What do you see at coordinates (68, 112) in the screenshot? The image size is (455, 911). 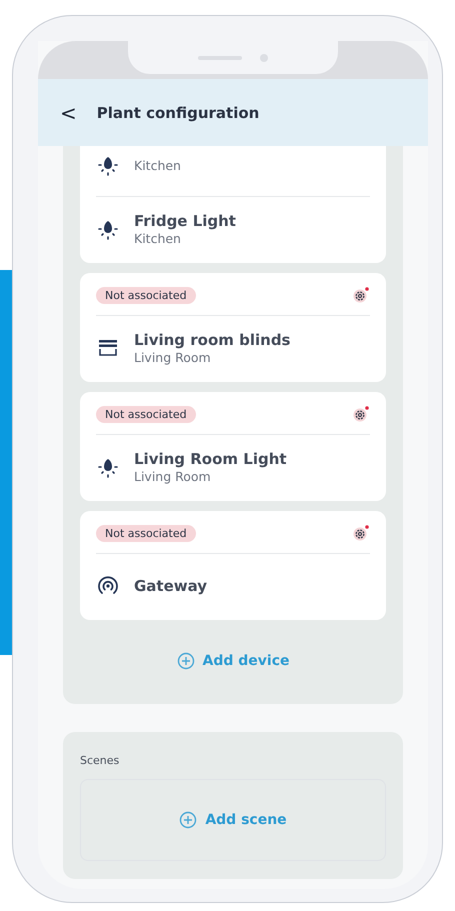 I see `back-button: <` at bounding box center [68, 112].